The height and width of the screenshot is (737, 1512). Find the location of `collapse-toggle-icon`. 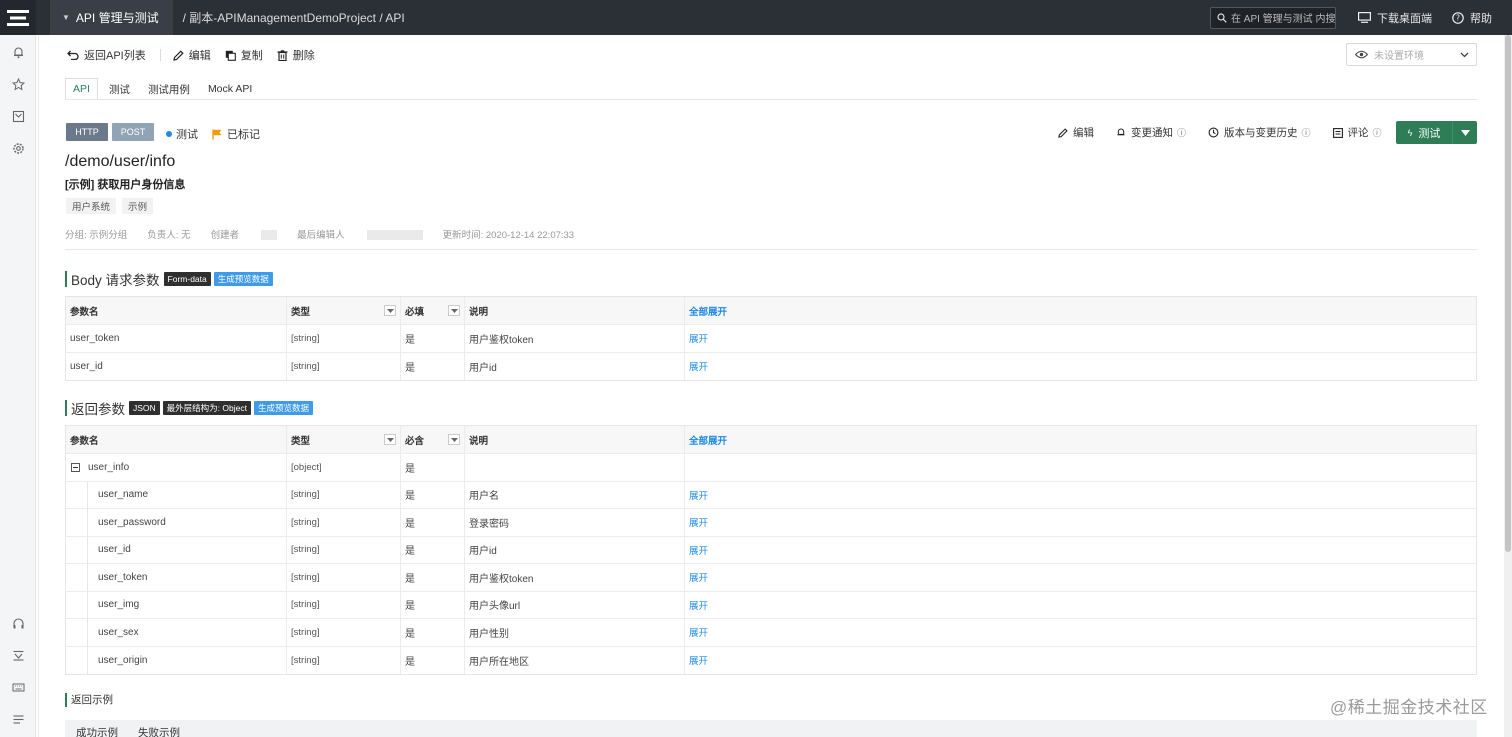

collapse-toggle-icon is located at coordinates (75, 467).